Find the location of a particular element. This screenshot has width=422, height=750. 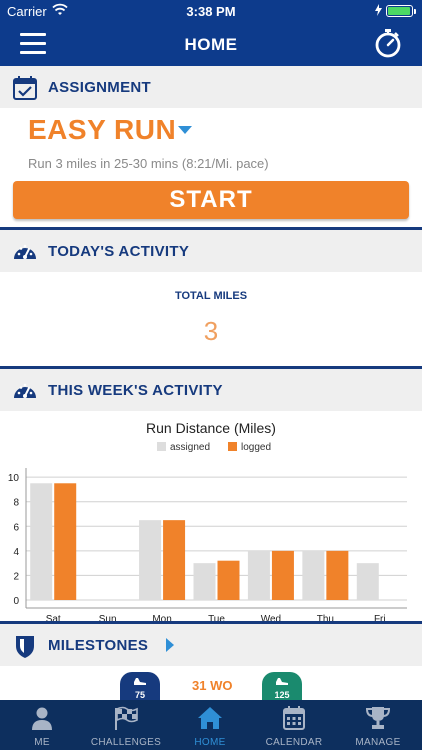

bar-assigned-thu is located at coordinates (313, 575).